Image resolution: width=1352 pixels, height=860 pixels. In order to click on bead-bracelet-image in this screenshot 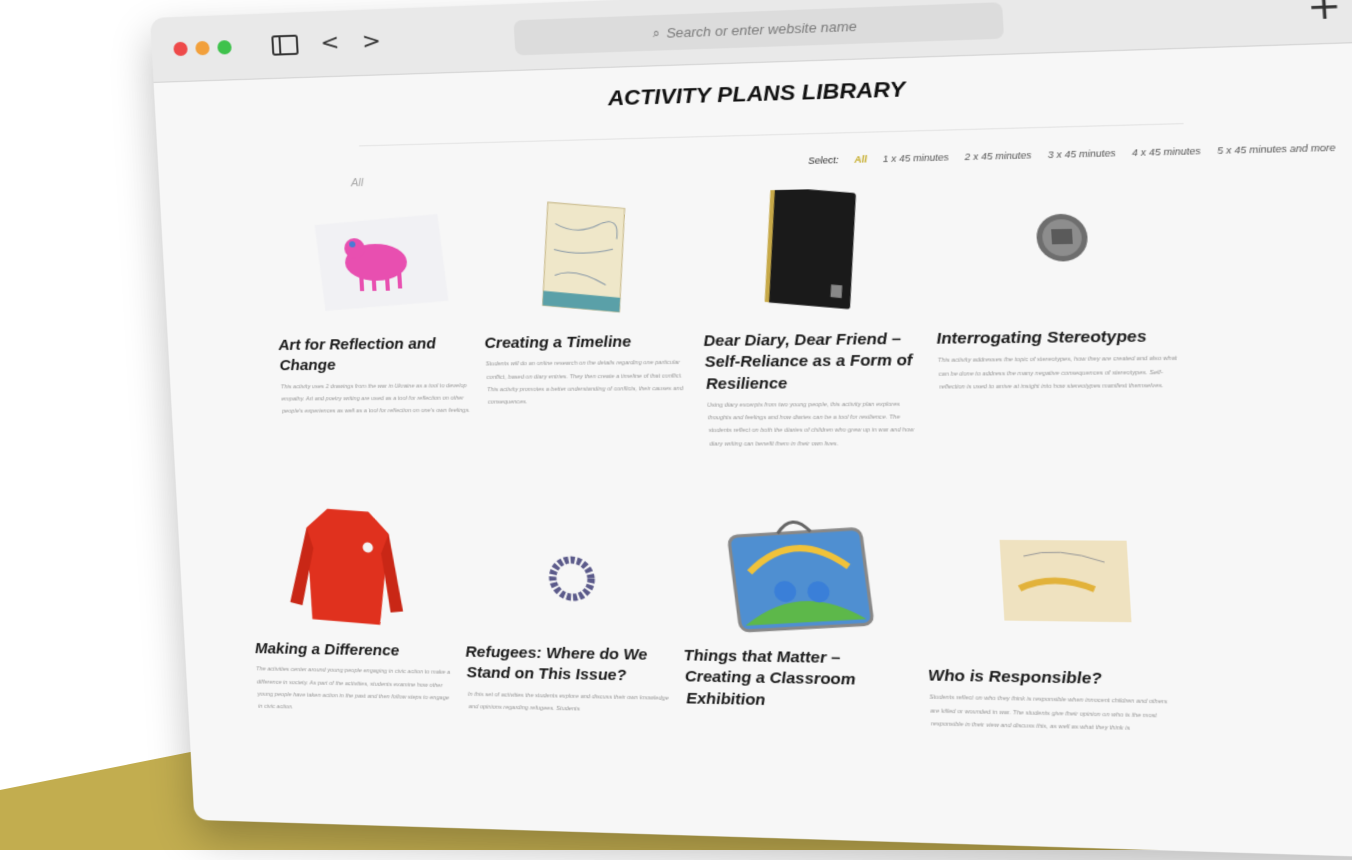, I will do `click(561, 571)`.